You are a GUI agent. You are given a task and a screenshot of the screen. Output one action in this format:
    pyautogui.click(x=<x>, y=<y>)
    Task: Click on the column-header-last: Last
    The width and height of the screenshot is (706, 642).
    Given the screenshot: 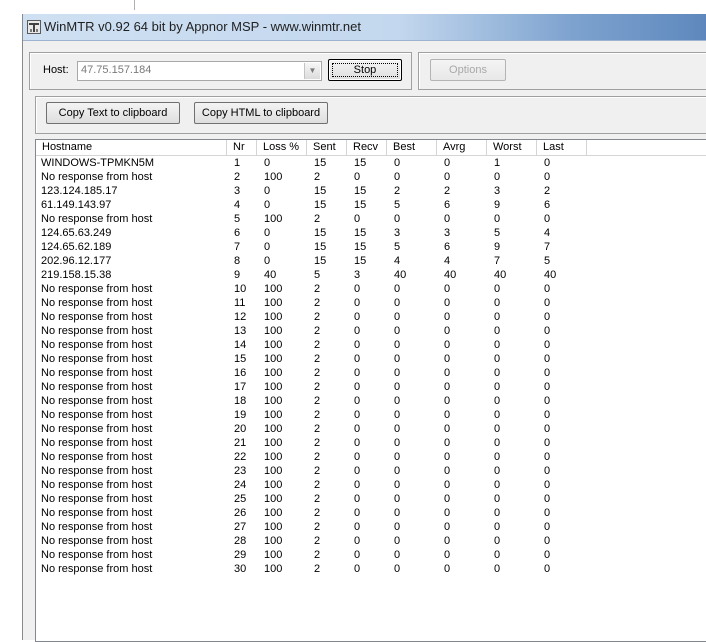 What is the action you would take?
    pyautogui.click(x=562, y=147)
    